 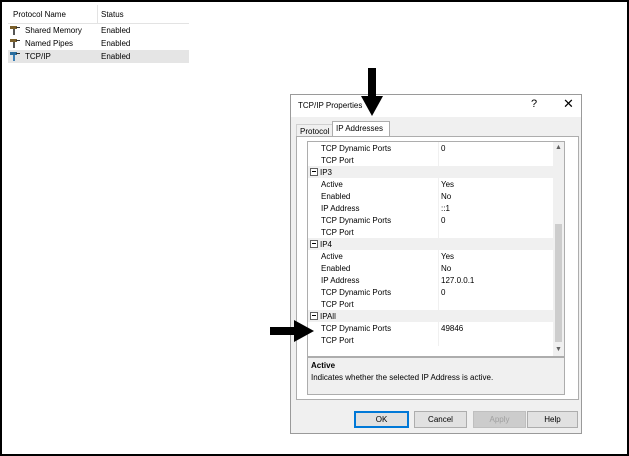 What do you see at coordinates (39, 14) in the screenshot?
I see `column-header-protocol-name: Protocol Name` at bounding box center [39, 14].